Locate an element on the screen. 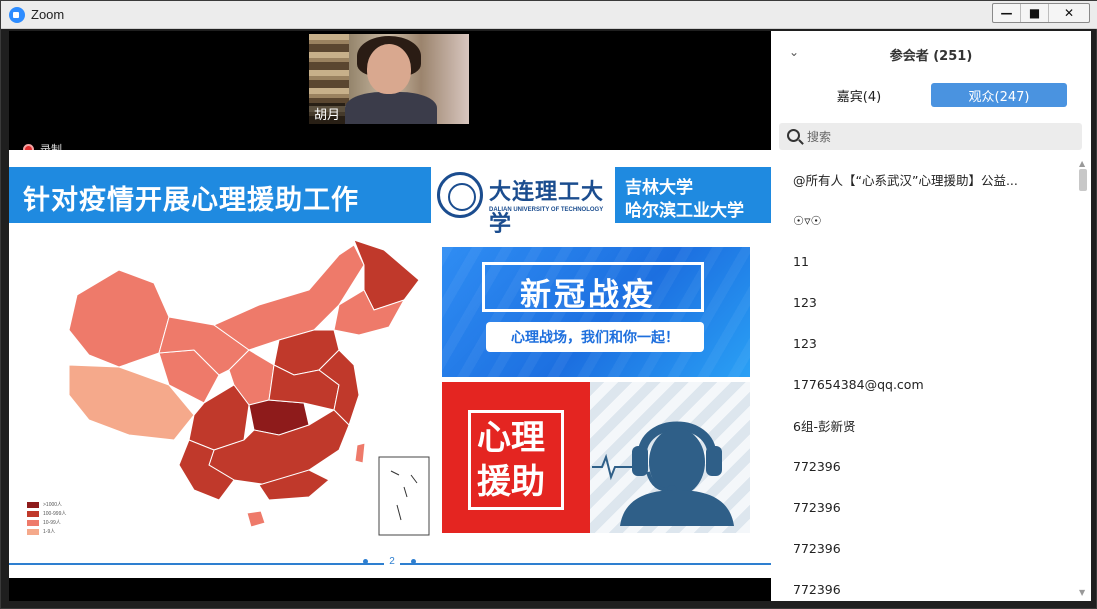 Image resolution: width=1097 pixels, height=609 pixels. map-region-xinjiang is located at coordinates (119, 318).